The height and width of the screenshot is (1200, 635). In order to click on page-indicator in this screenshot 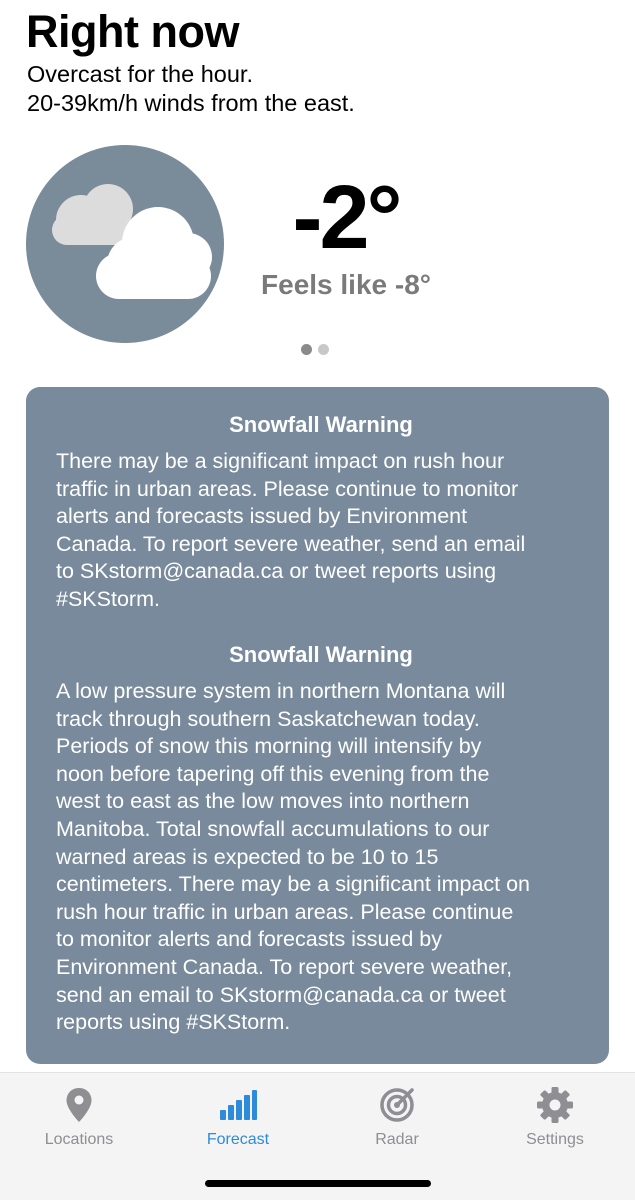, I will do `click(315, 349)`.